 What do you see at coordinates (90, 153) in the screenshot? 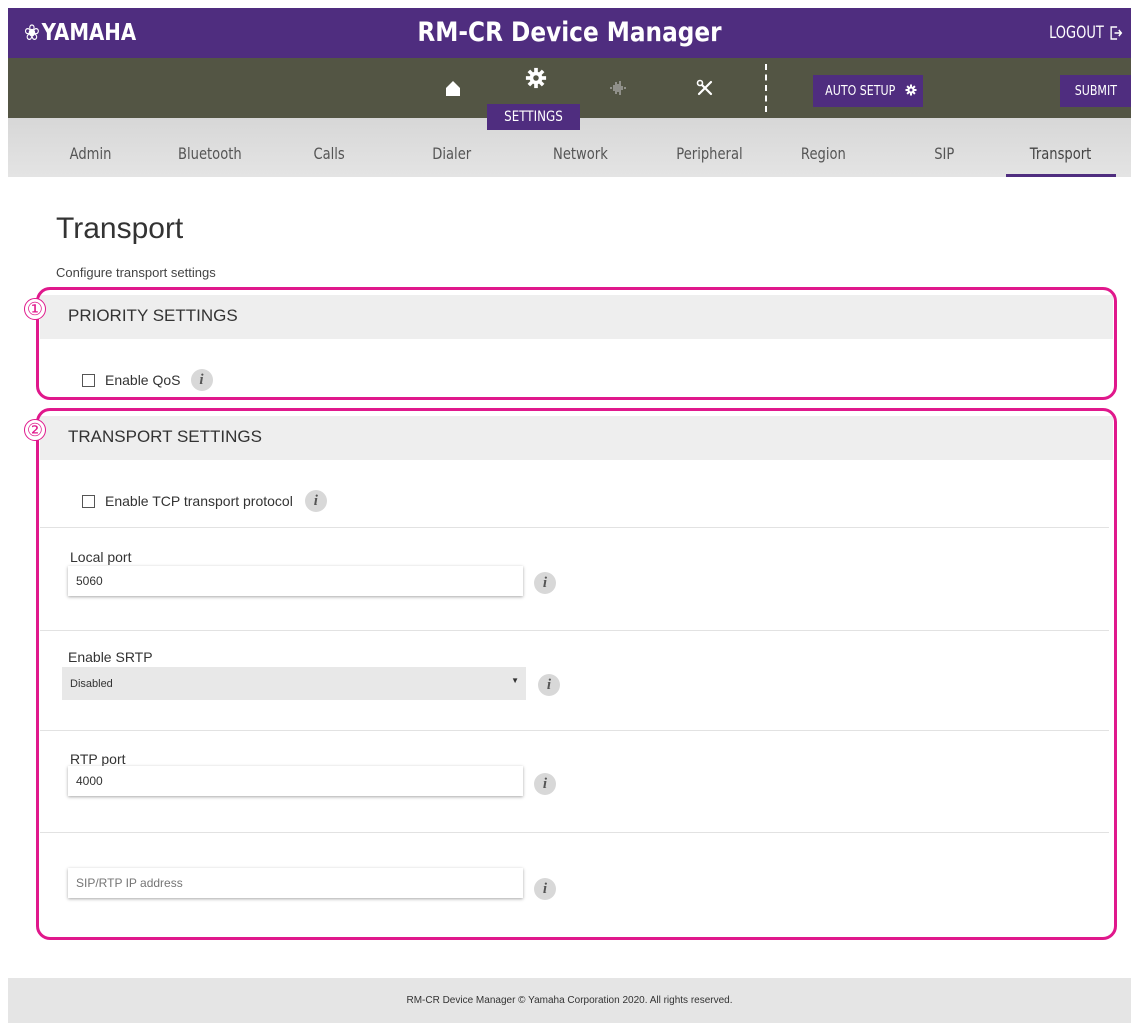
I see `tab-label: Admin` at bounding box center [90, 153].